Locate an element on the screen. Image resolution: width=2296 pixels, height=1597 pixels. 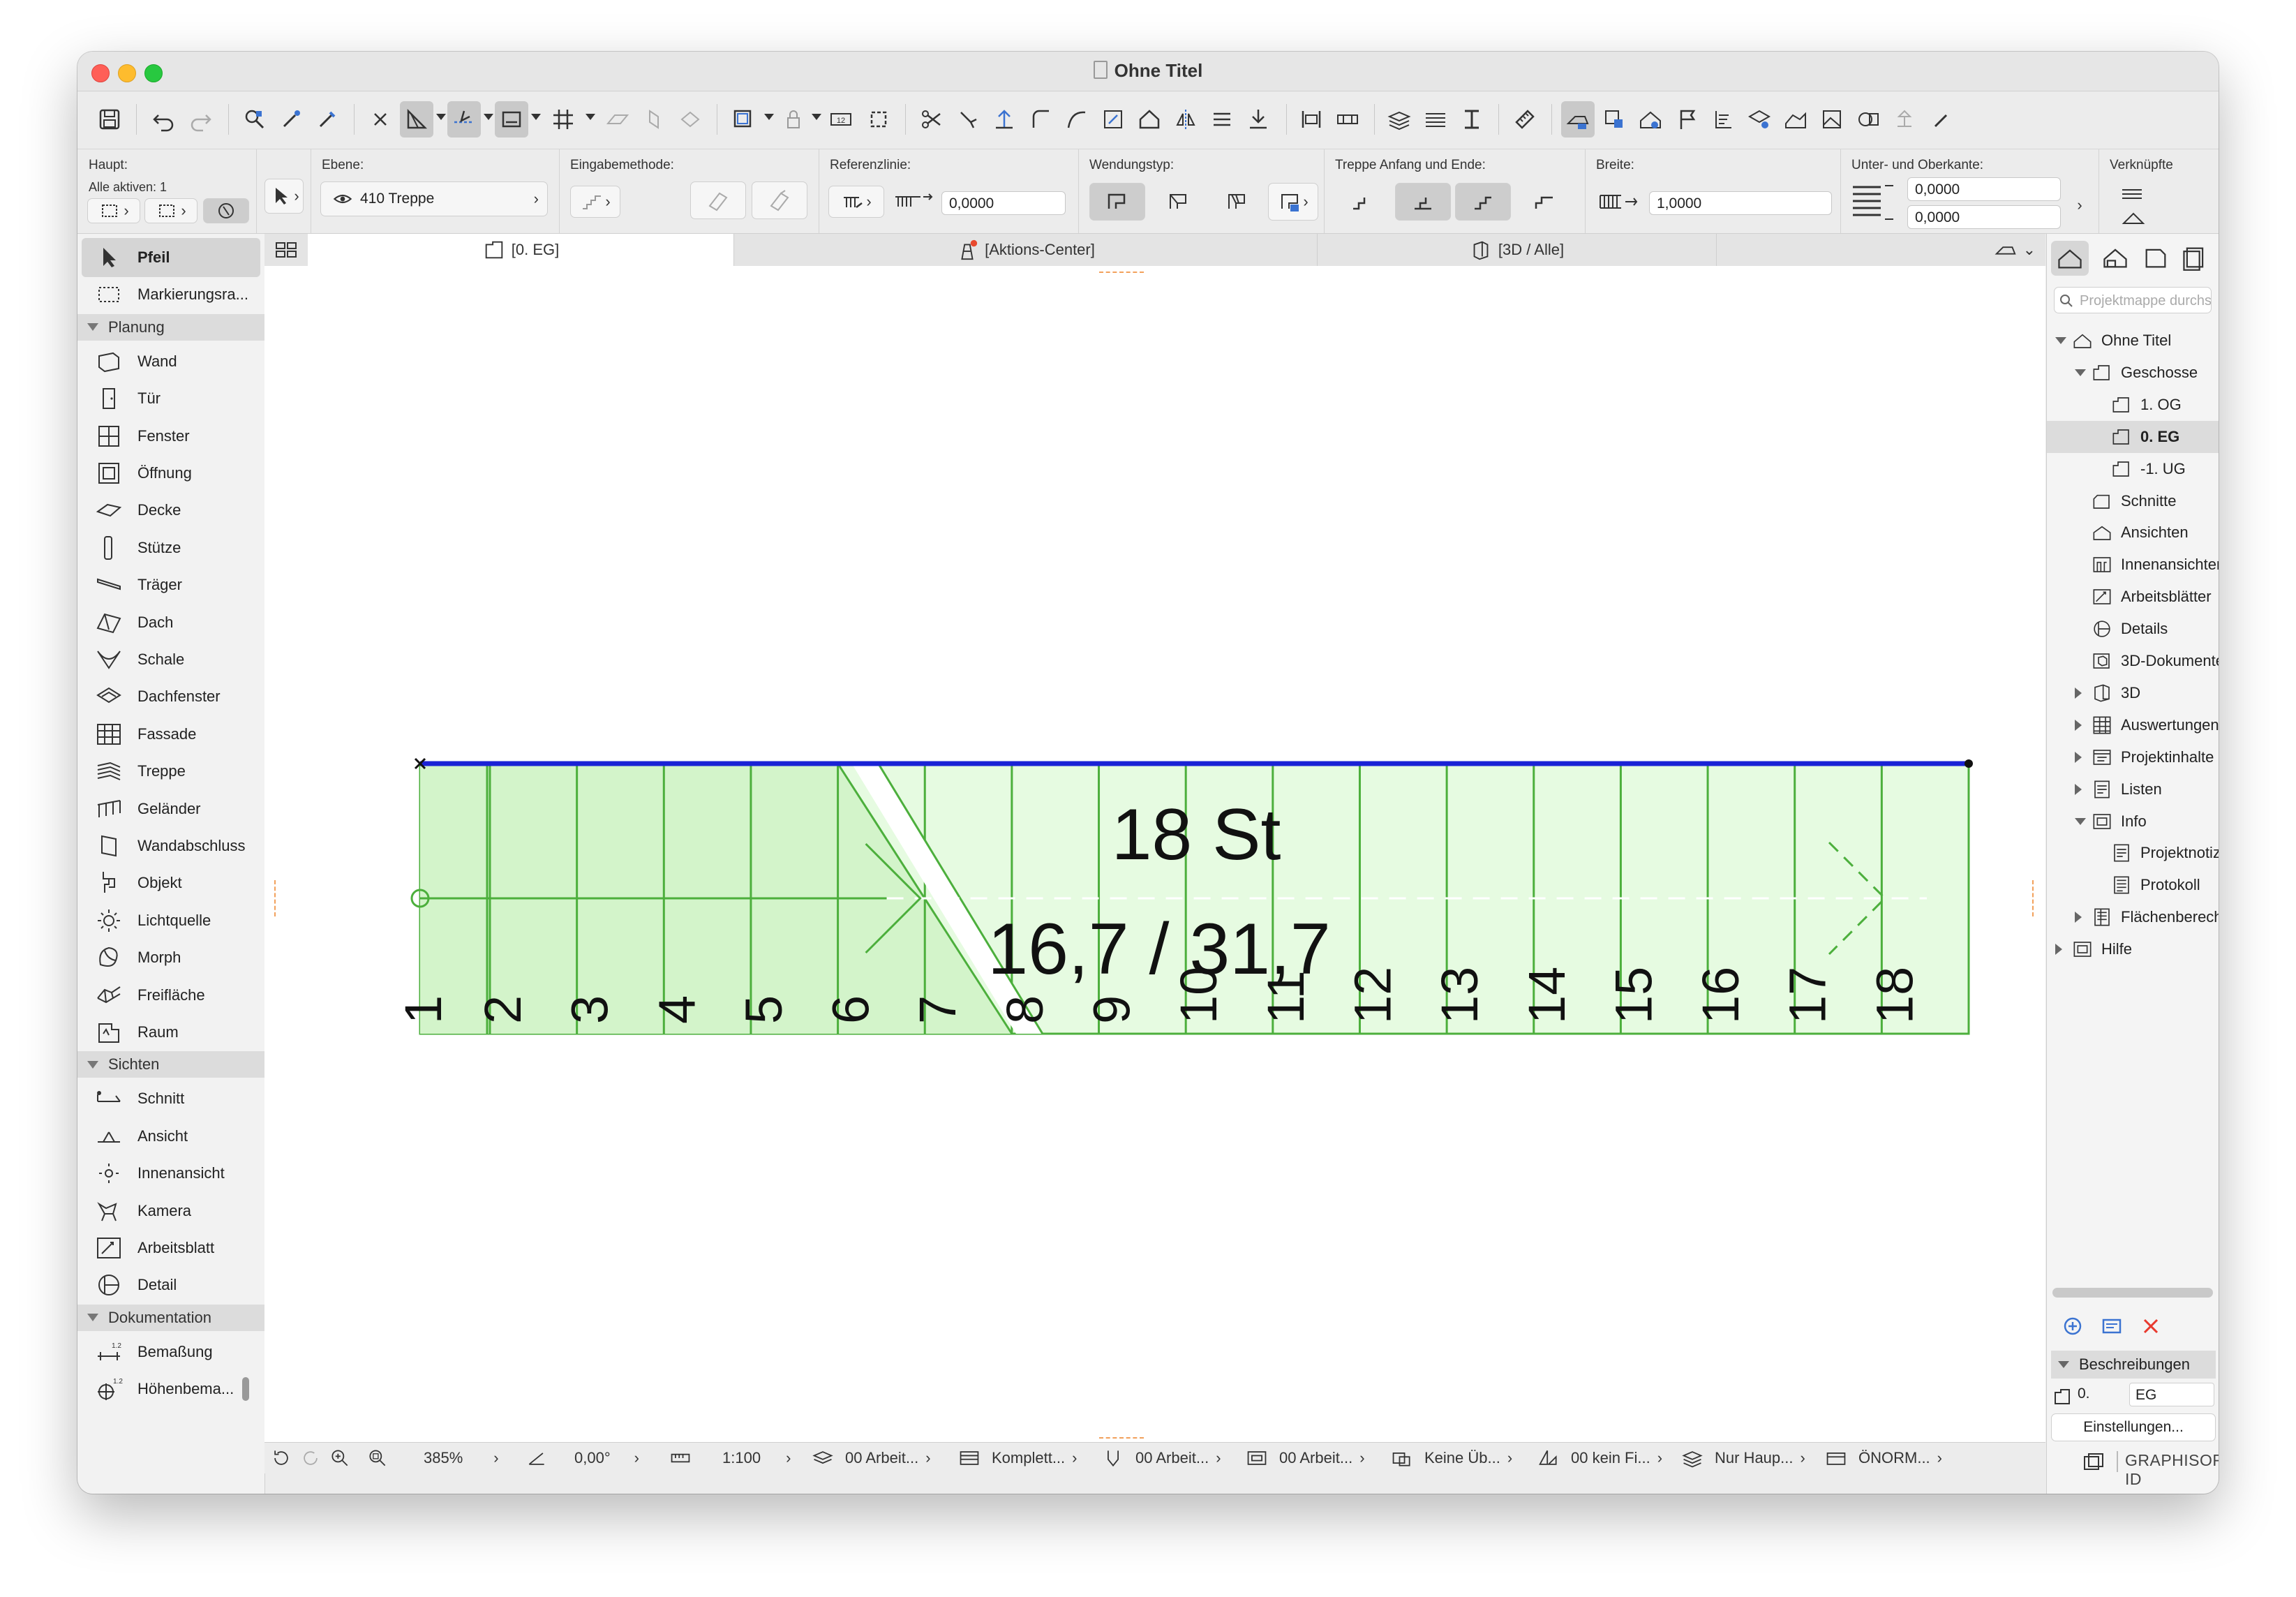
angle-control: 0,00° › is located at coordinates (582, 1458).